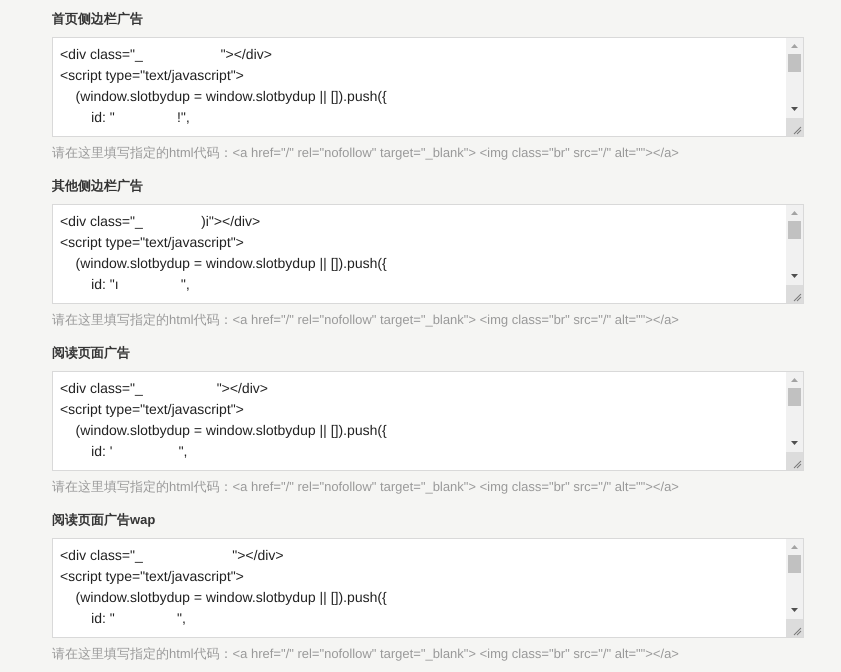 The height and width of the screenshot is (672, 841). Describe the element at coordinates (104, 520) in the screenshot. I see `section-title: 阅读页面广告wap` at that location.